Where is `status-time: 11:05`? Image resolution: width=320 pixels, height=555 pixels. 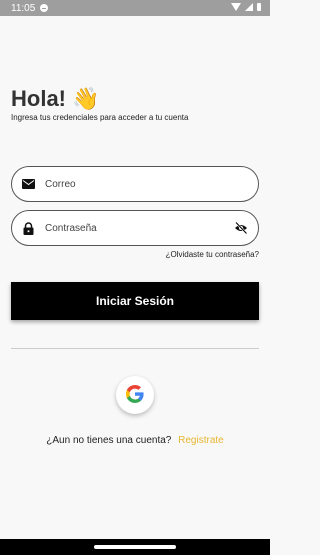
status-time: 11:05 is located at coordinates (23, 8).